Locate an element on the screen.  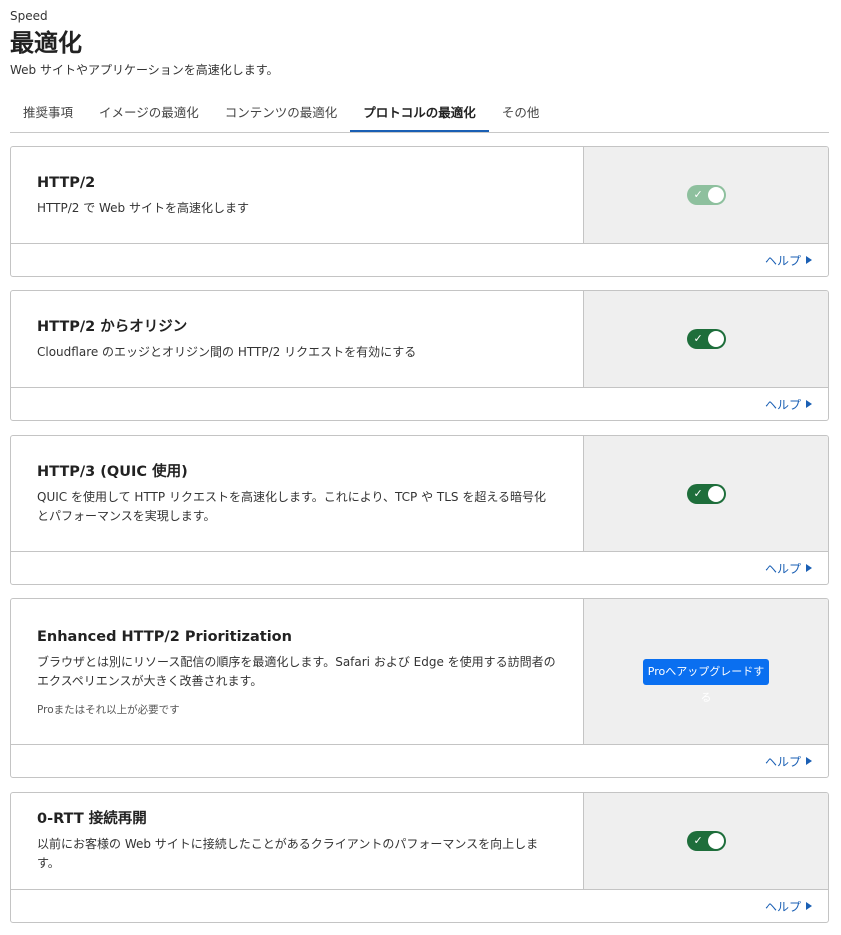
page-header: Speed 最適化 Web サイトやアプリケーションを高速化します。 is located at coordinates (144, 43).